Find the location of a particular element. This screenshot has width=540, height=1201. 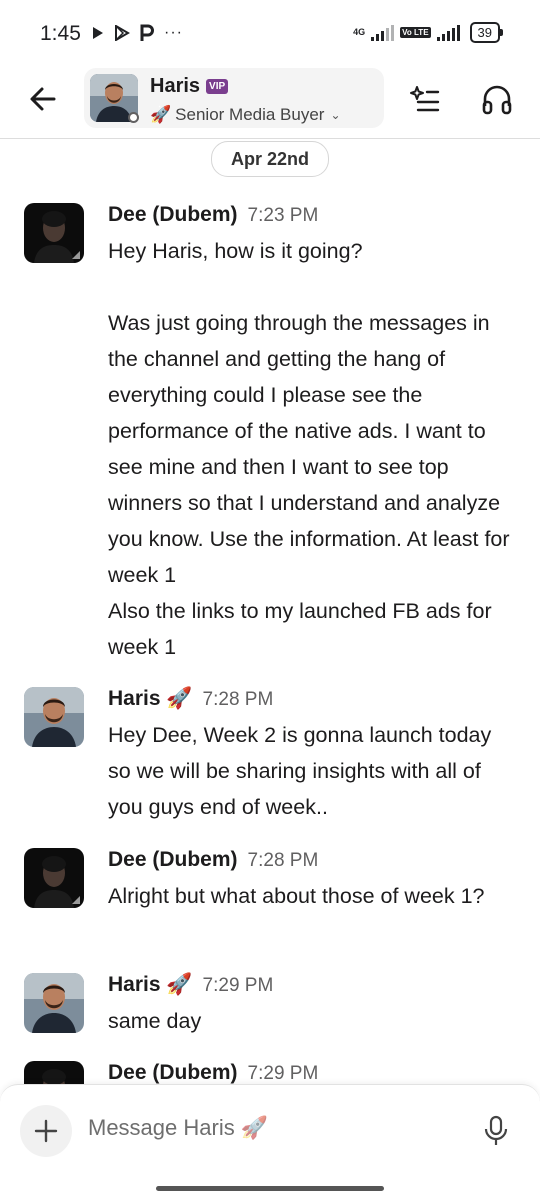

play-triangle-icon is located at coordinates (122, 33).